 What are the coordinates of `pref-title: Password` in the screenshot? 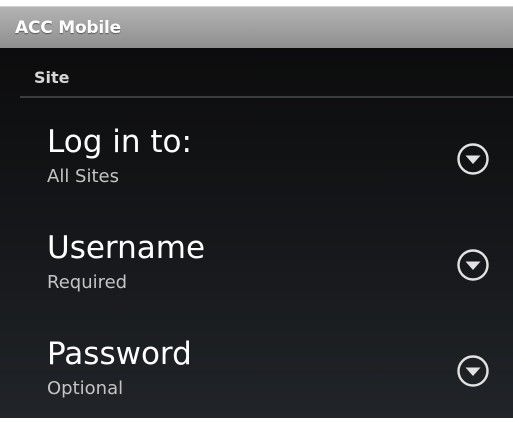 It's located at (119, 354).